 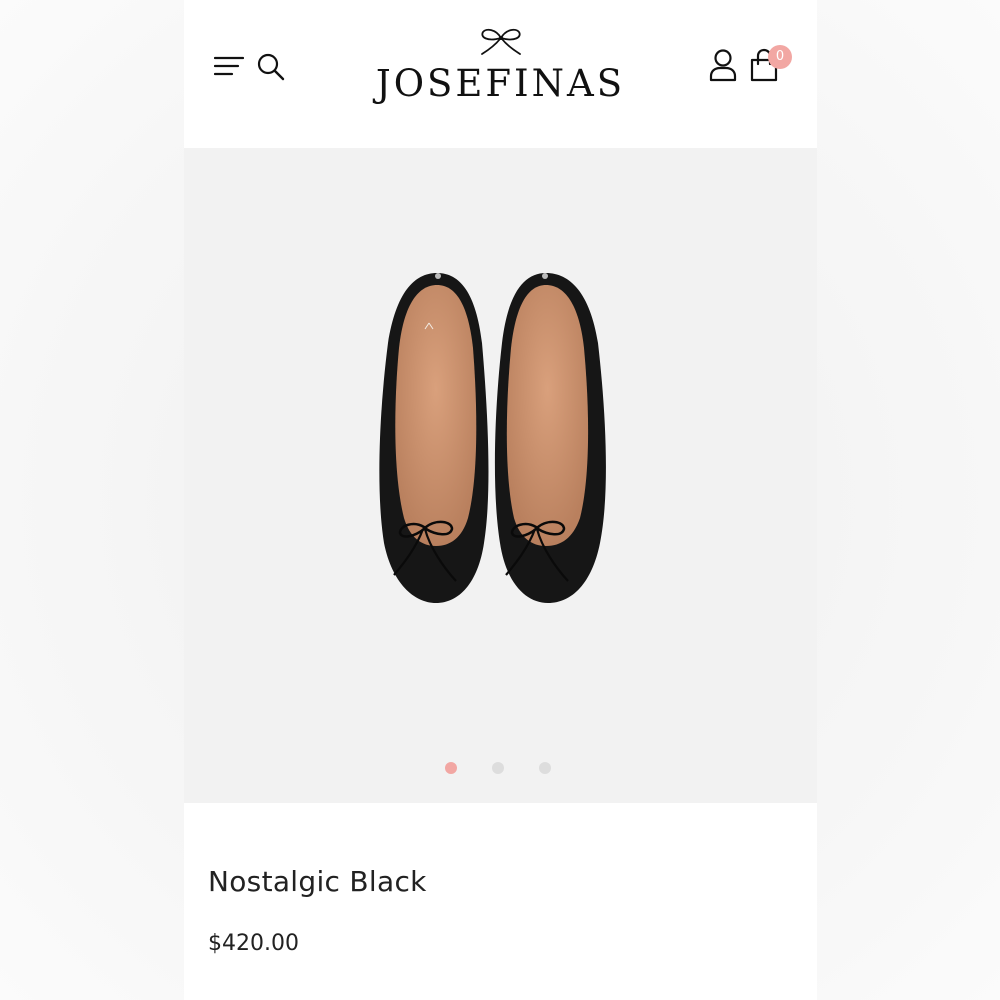 I want to click on product-title: Nostalgic Black, so click(x=317, y=881).